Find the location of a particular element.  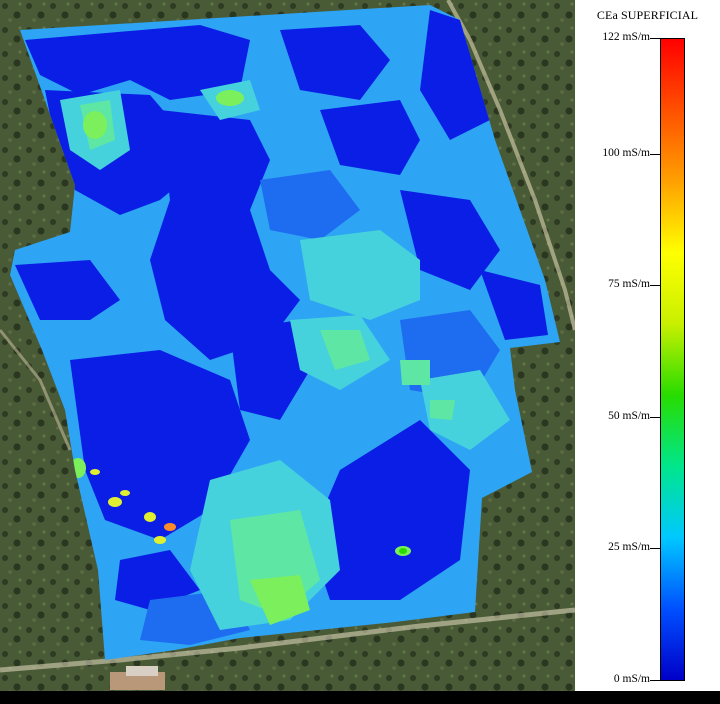

legend-tick-label: 0 mS/m is located at coordinates (631, 679).